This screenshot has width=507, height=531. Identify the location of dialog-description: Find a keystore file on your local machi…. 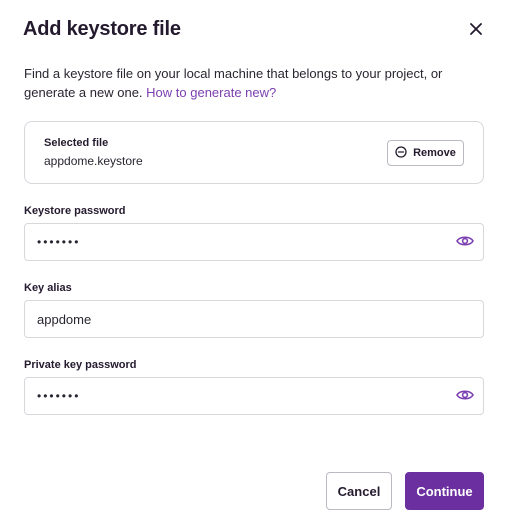
(254, 83).